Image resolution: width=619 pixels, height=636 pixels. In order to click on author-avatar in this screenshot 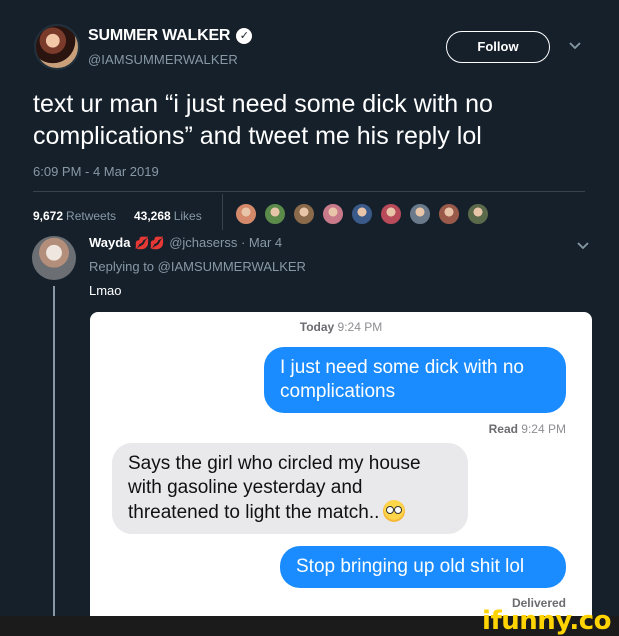, I will do `click(57, 47)`.